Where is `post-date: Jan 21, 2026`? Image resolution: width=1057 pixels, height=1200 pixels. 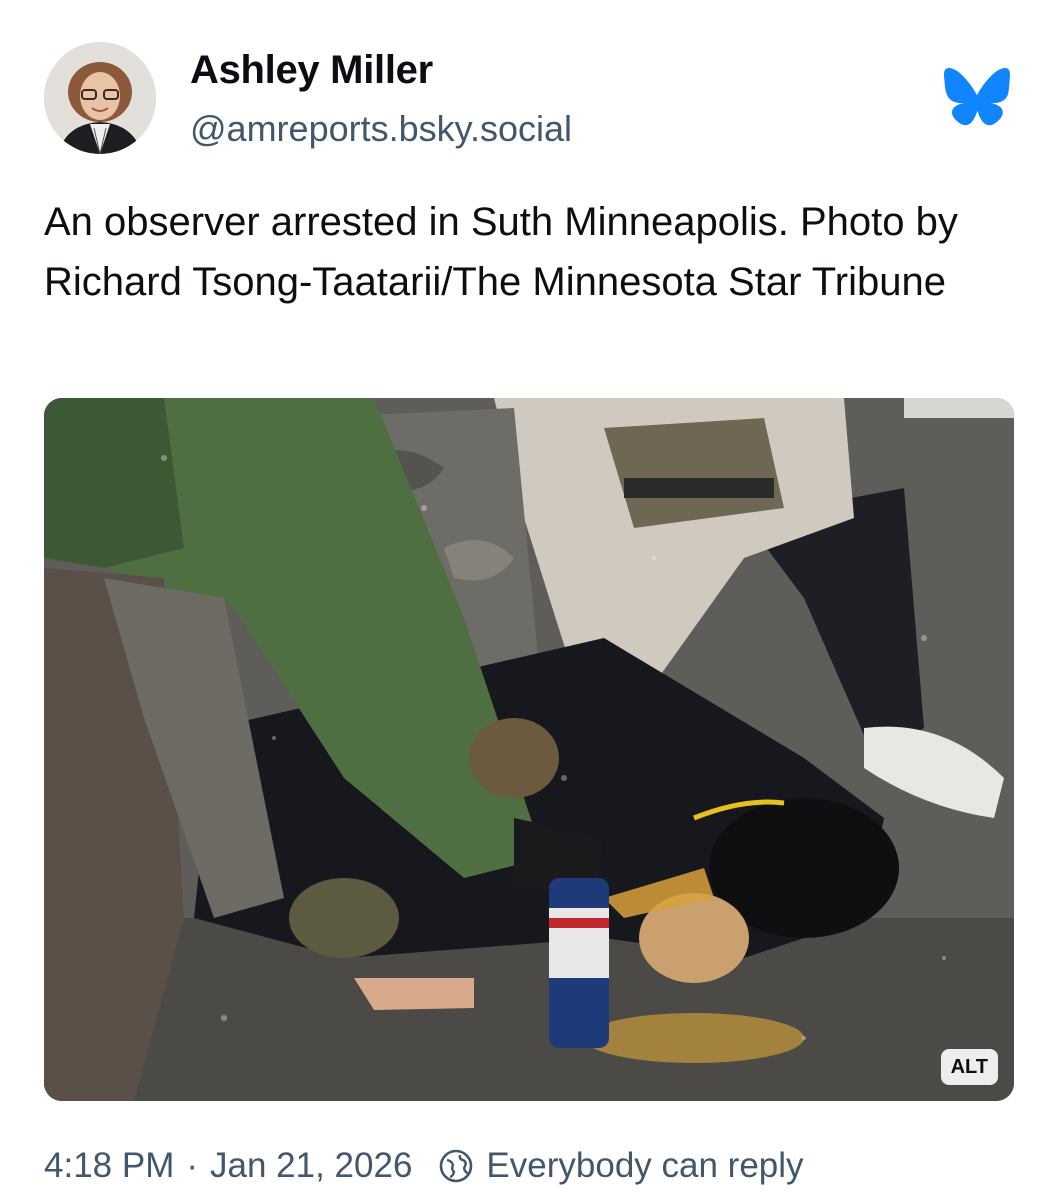
post-date: Jan 21, 2026 is located at coordinates (311, 1166).